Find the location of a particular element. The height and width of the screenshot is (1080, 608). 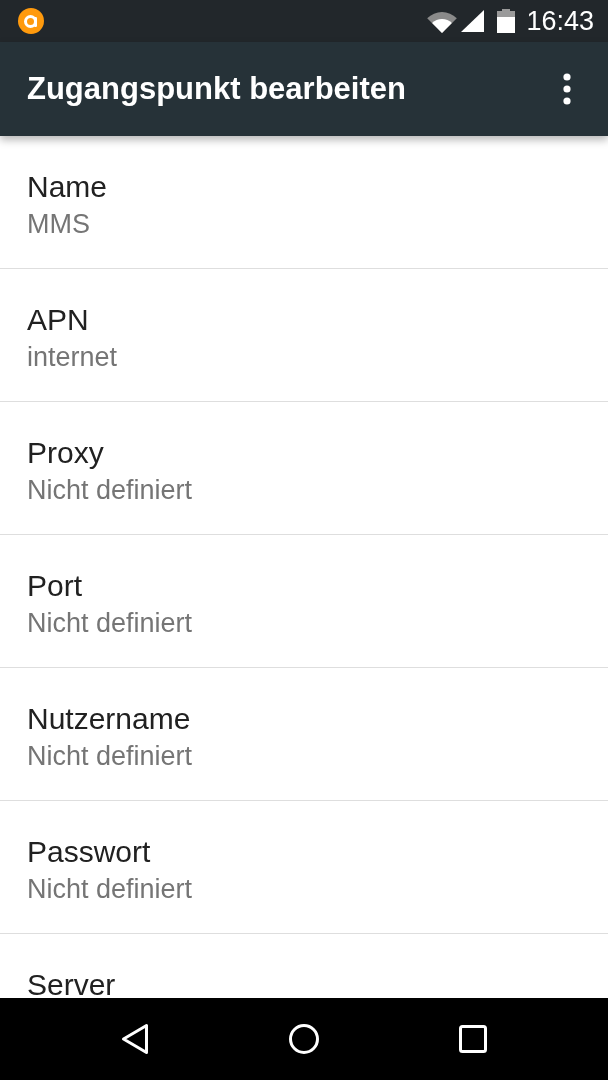

wifi-icon is located at coordinates (442, 21).